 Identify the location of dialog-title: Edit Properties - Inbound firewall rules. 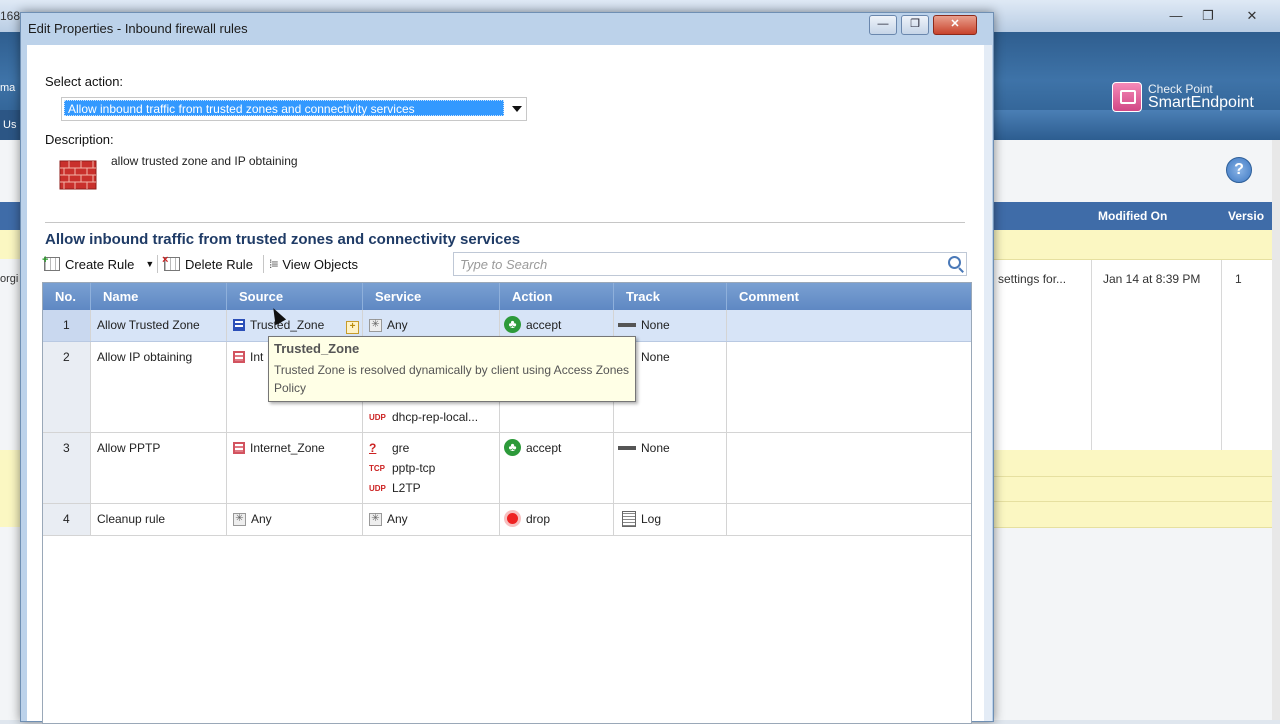
(138, 28).